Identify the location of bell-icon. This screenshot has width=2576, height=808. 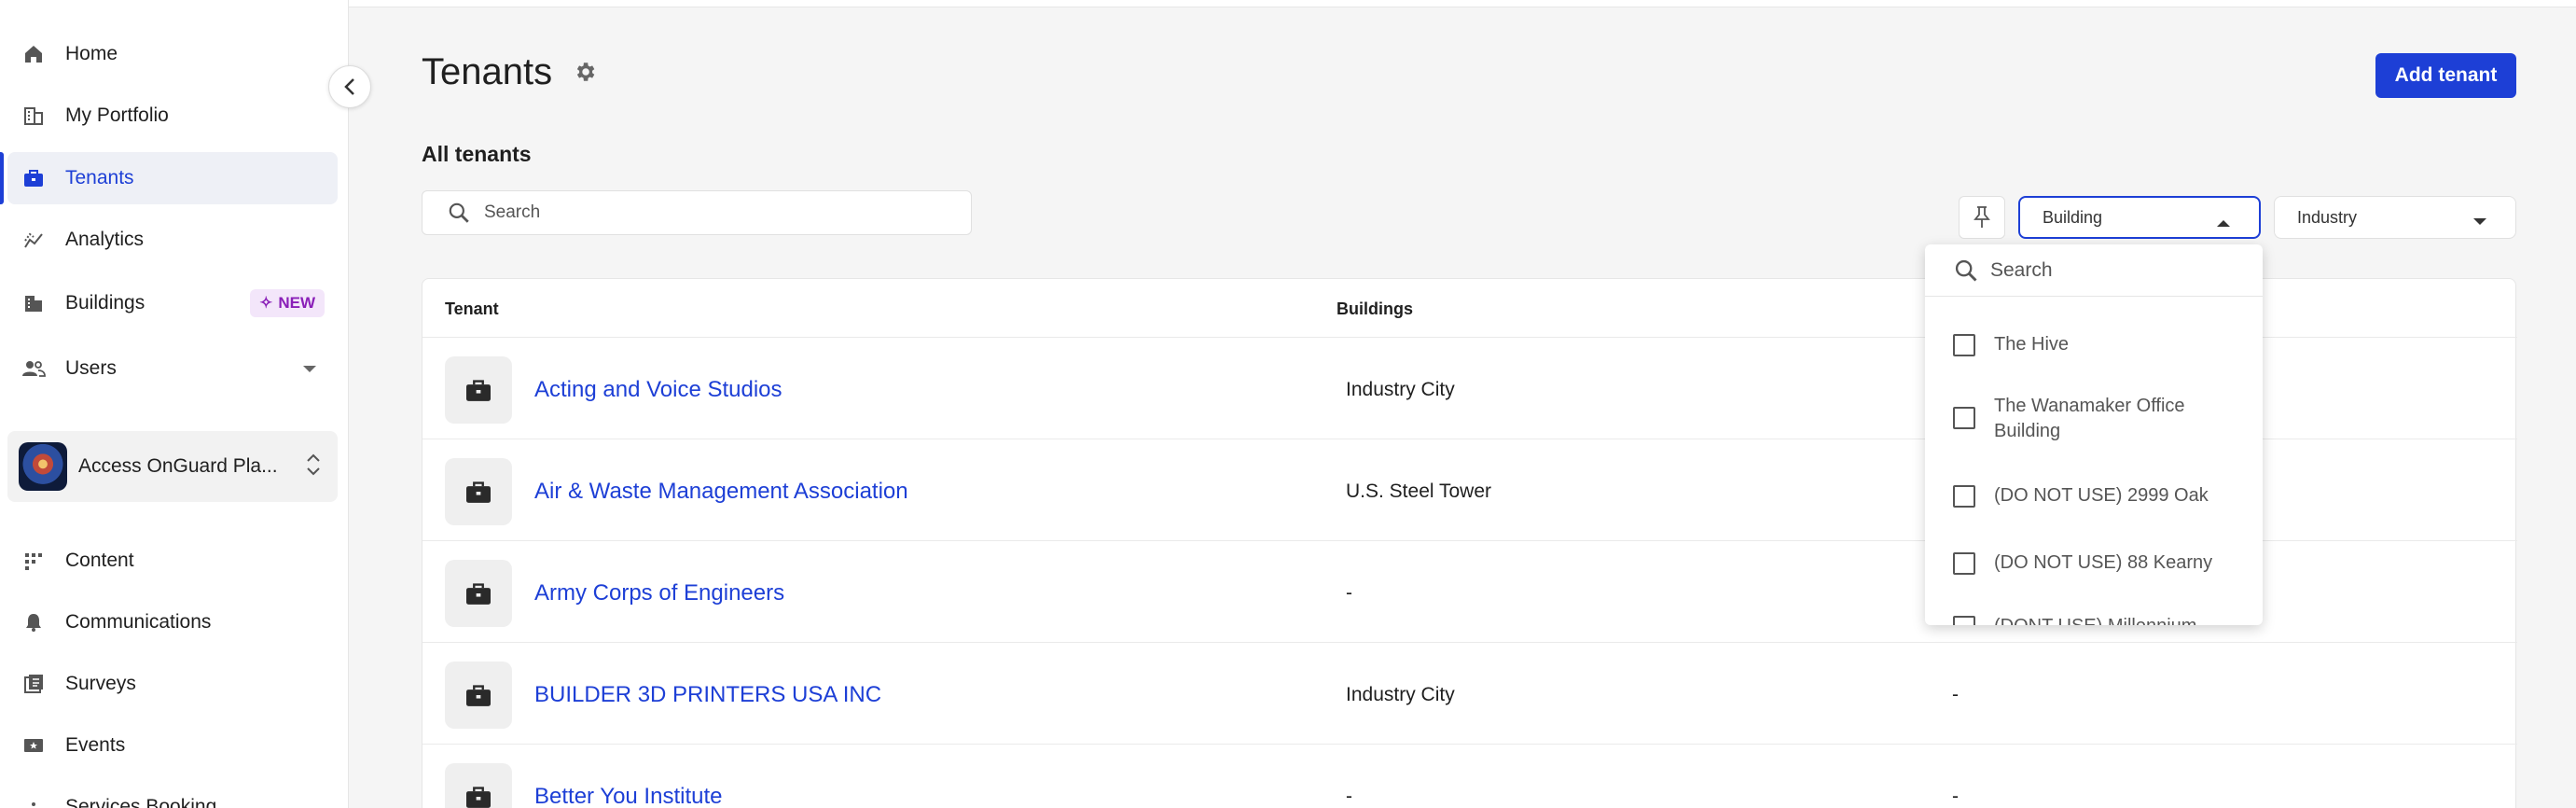
(34, 622).